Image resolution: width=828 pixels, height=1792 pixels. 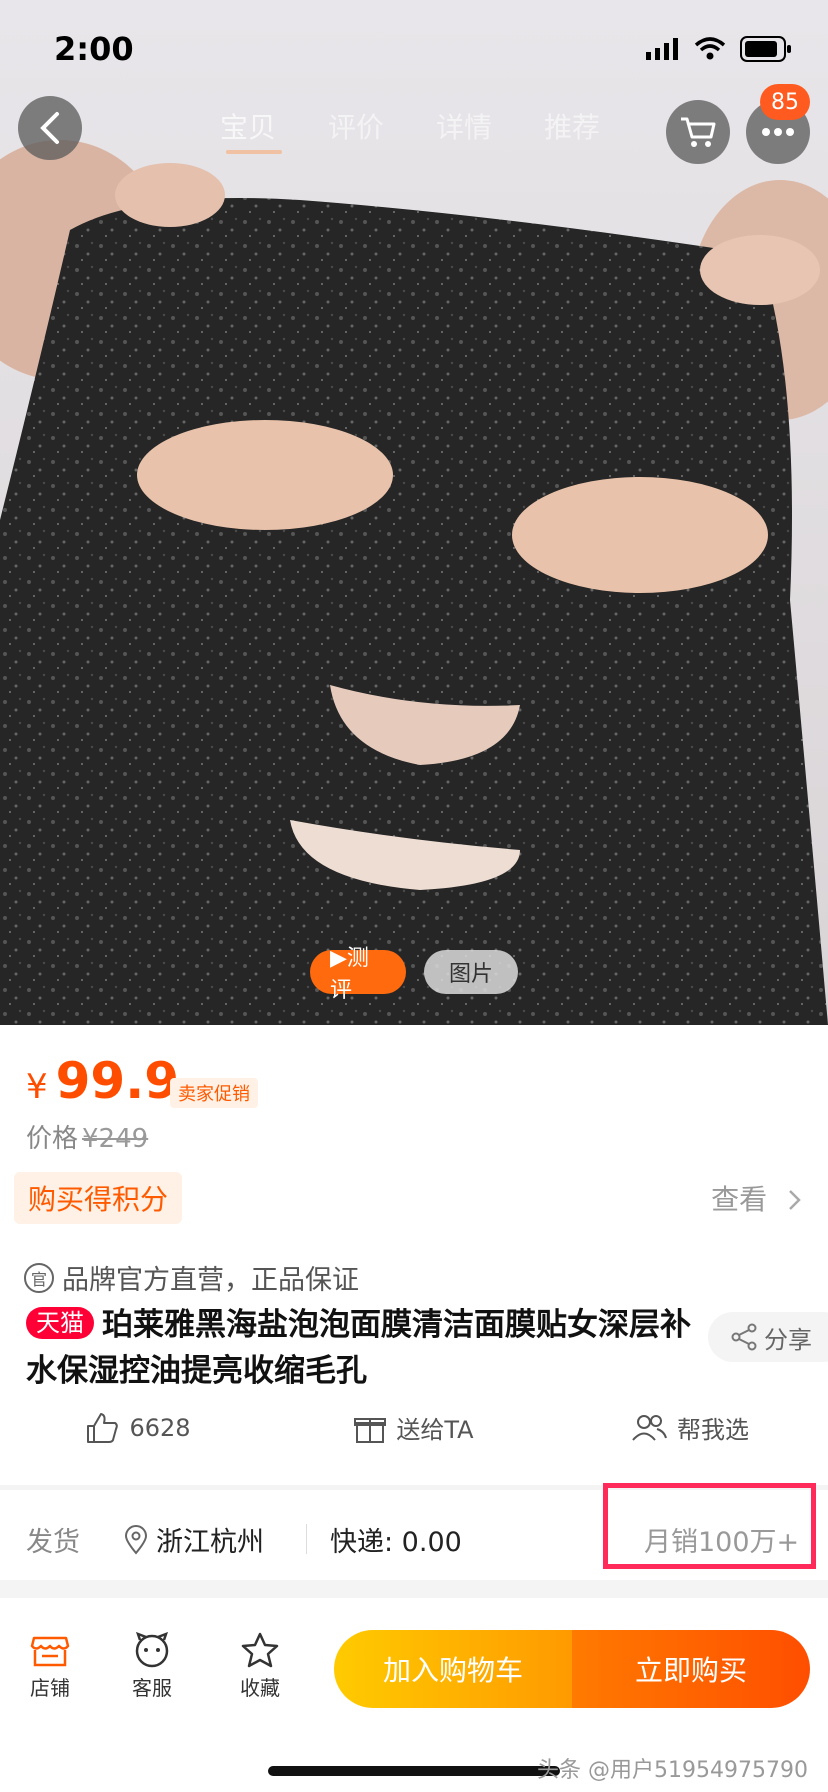 I want to click on tab-baby: 宝贝, so click(x=248, y=126).